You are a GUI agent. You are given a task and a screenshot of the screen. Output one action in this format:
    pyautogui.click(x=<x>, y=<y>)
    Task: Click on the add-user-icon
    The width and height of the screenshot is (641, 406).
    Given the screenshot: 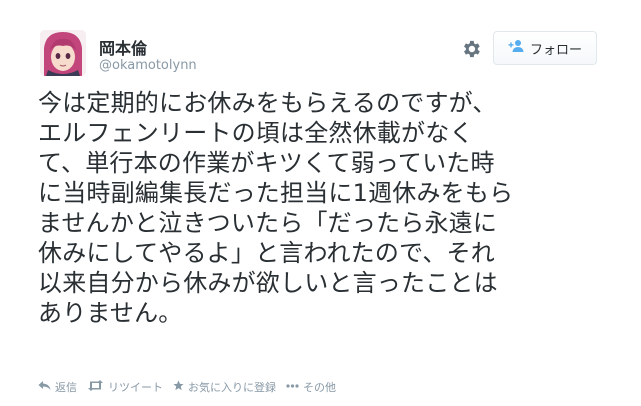 What is the action you would take?
    pyautogui.click(x=516, y=48)
    